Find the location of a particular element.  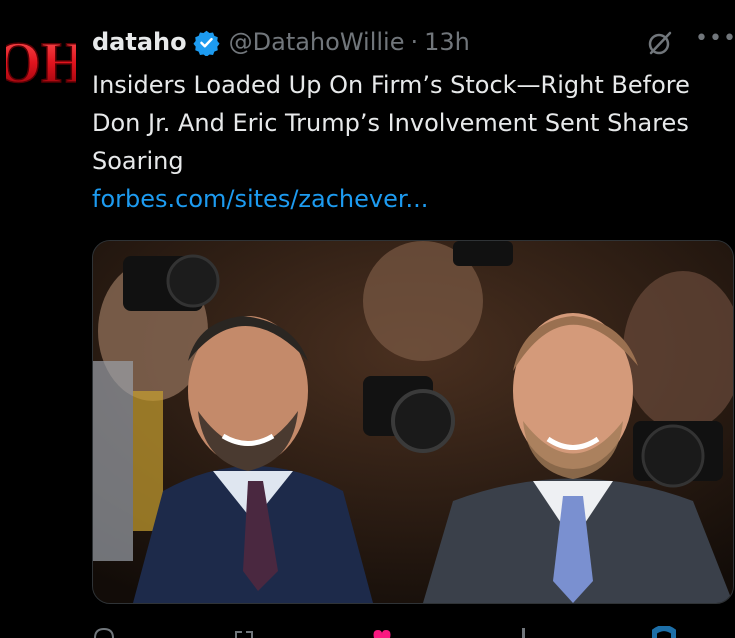

verified-badge-icon is located at coordinates (206, 43).